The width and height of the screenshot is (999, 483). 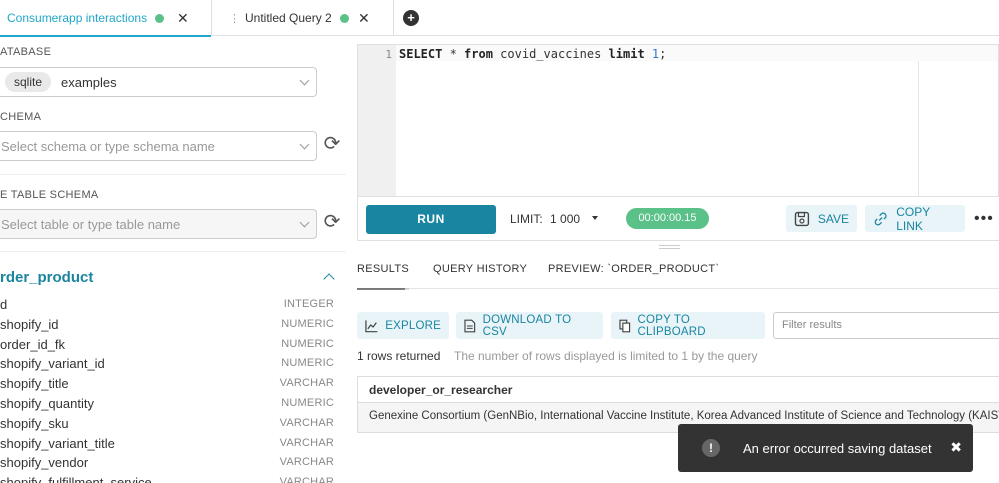 I want to click on column-name: shopify_quantity, so click(x=47, y=403).